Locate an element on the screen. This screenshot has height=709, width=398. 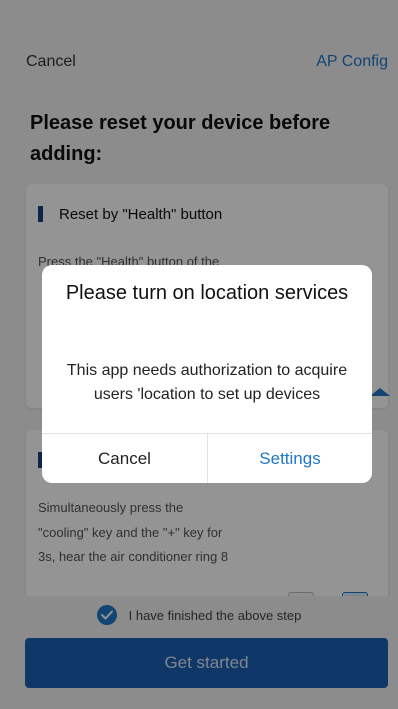
dialog-settings-button: Settings is located at coordinates (290, 458).